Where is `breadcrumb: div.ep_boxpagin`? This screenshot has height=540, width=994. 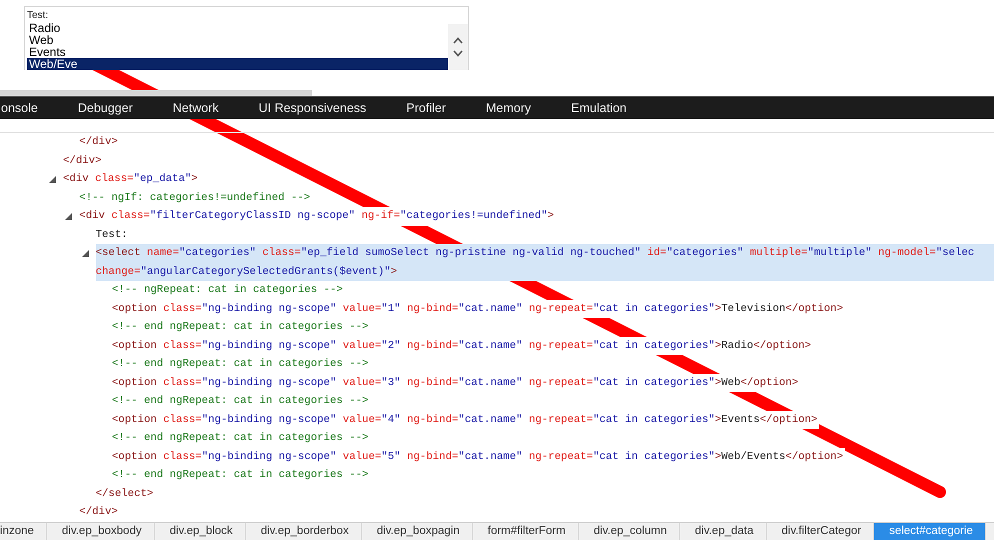 breadcrumb: div.ep_boxpagin is located at coordinates (417, 531).